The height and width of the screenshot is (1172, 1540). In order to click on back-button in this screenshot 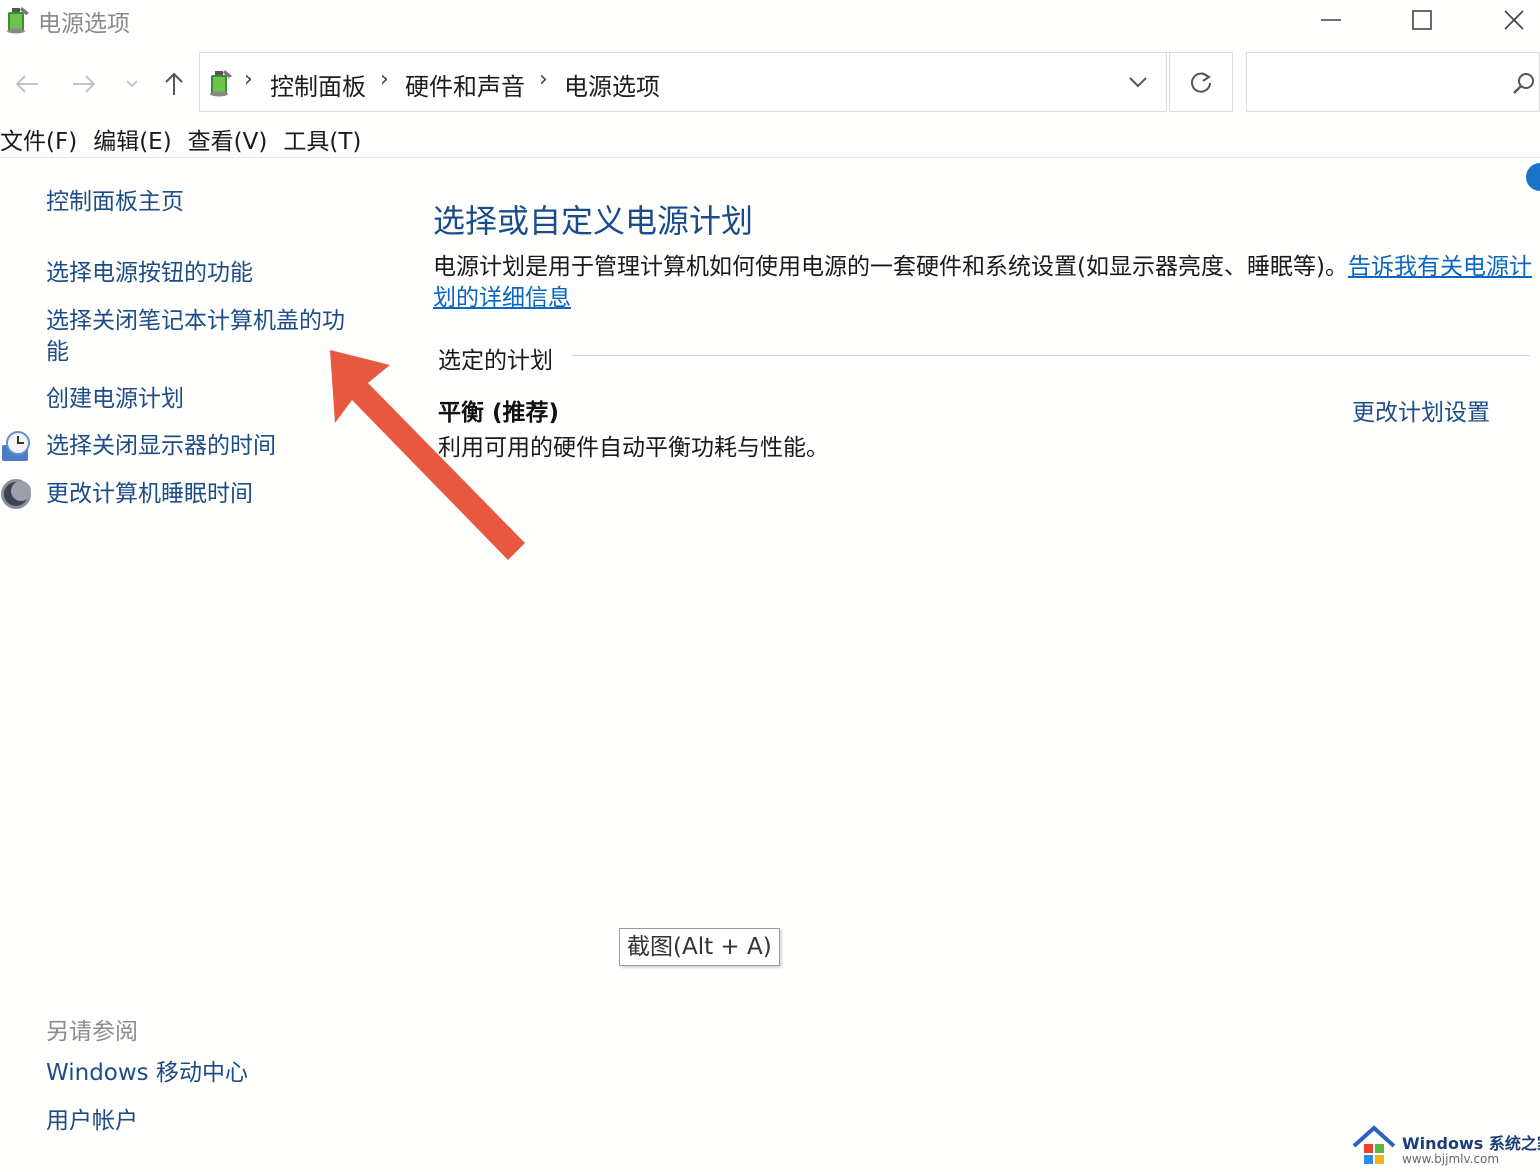, I will do `click(27, 84)`.